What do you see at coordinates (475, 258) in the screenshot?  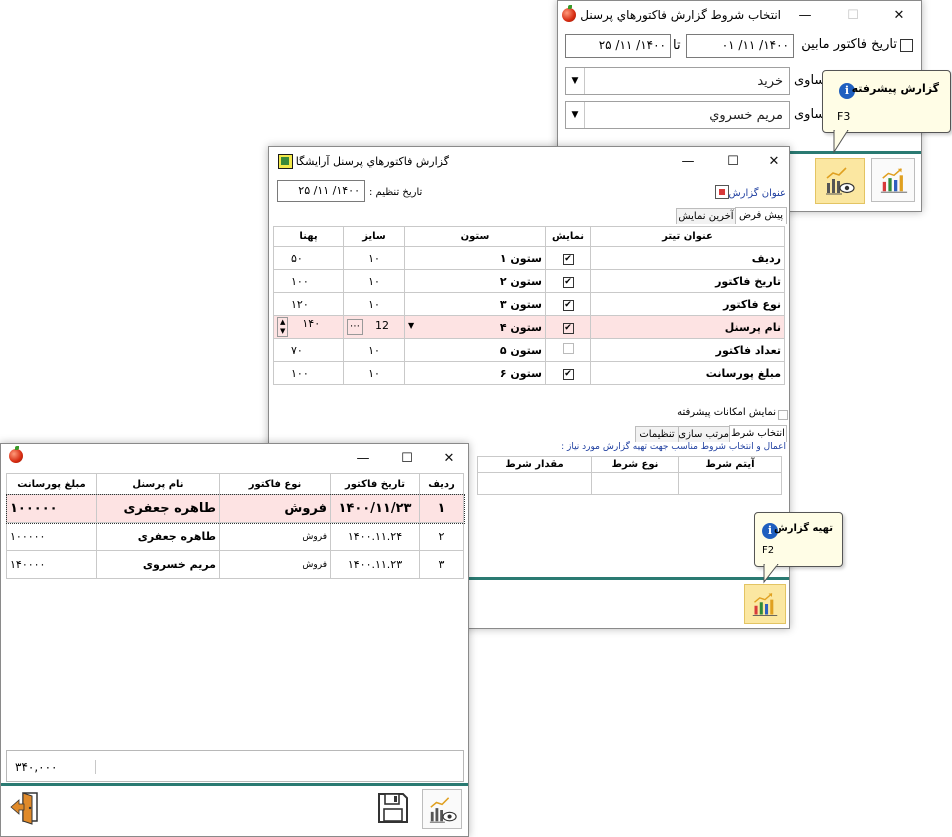 I see `column-cell: ستون ۱` at bounding box center [475, 258].